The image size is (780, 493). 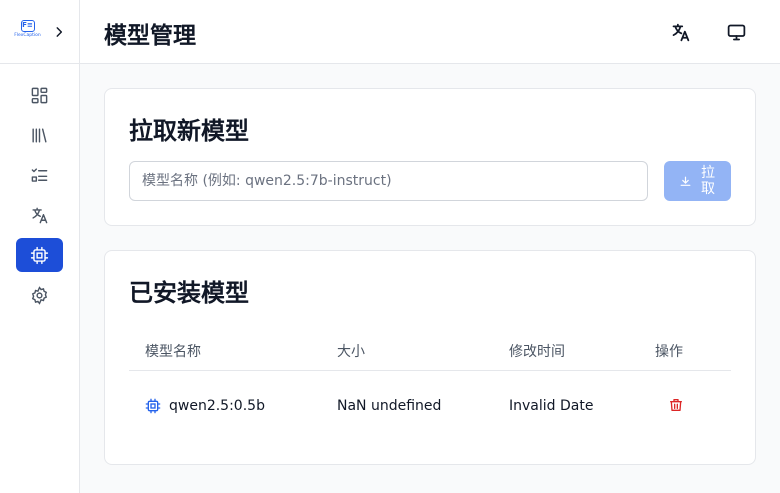 I want to click on table-row: qwen2.5:0.5b NaN undefined Invalid Date, so click(x=430, y=406).